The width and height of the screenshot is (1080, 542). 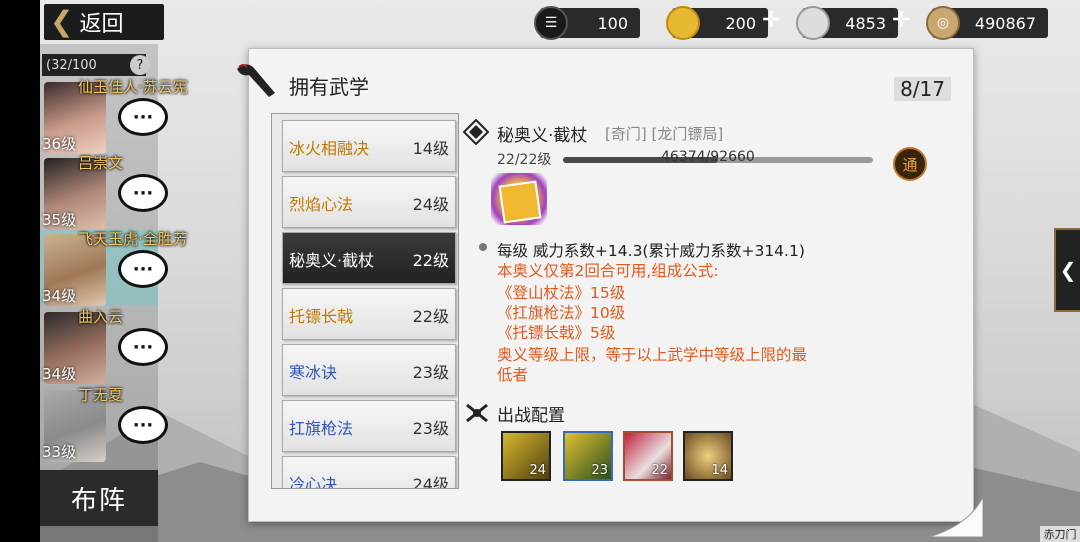 I want to click on resource-gold: 200, so click(x=717, y=23).